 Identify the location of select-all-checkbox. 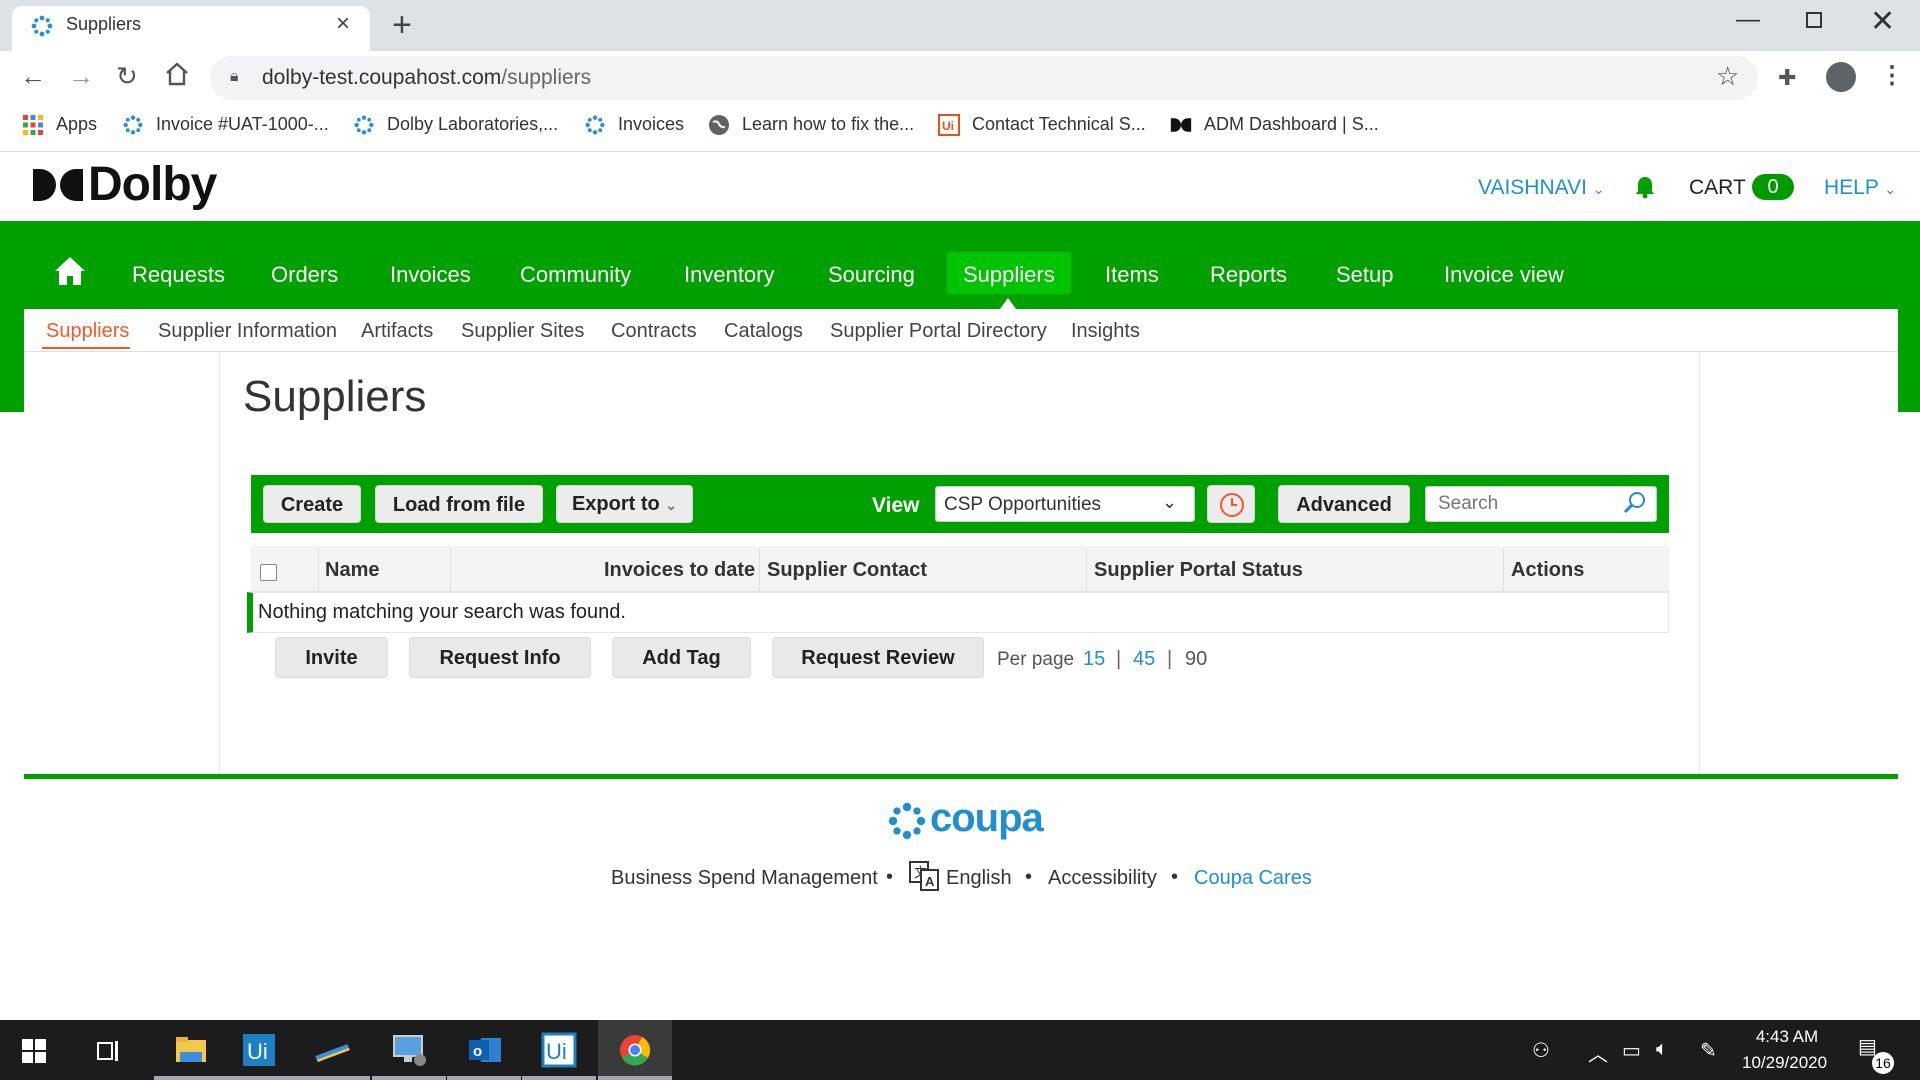
(268, 572).